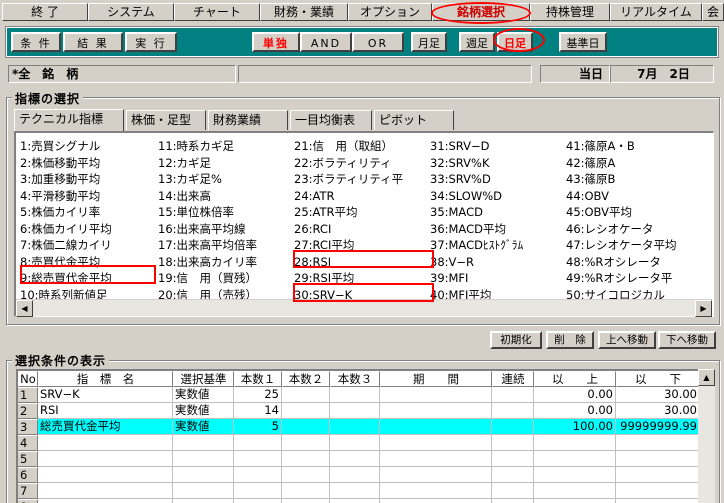 The image size is (724, 503). I want to click on move-down-button: 下へ移動, so click(687, 340).